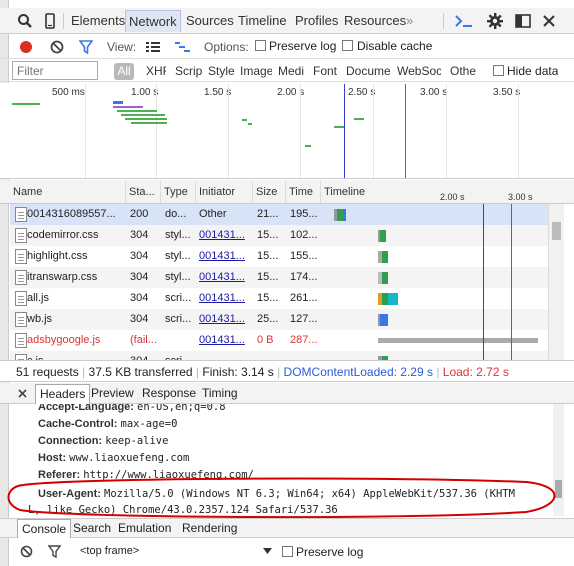  What do you see at coordinates (68, 192) in the screenshot?
I see `column-header-name: Name` at bounding box center [68, 192].